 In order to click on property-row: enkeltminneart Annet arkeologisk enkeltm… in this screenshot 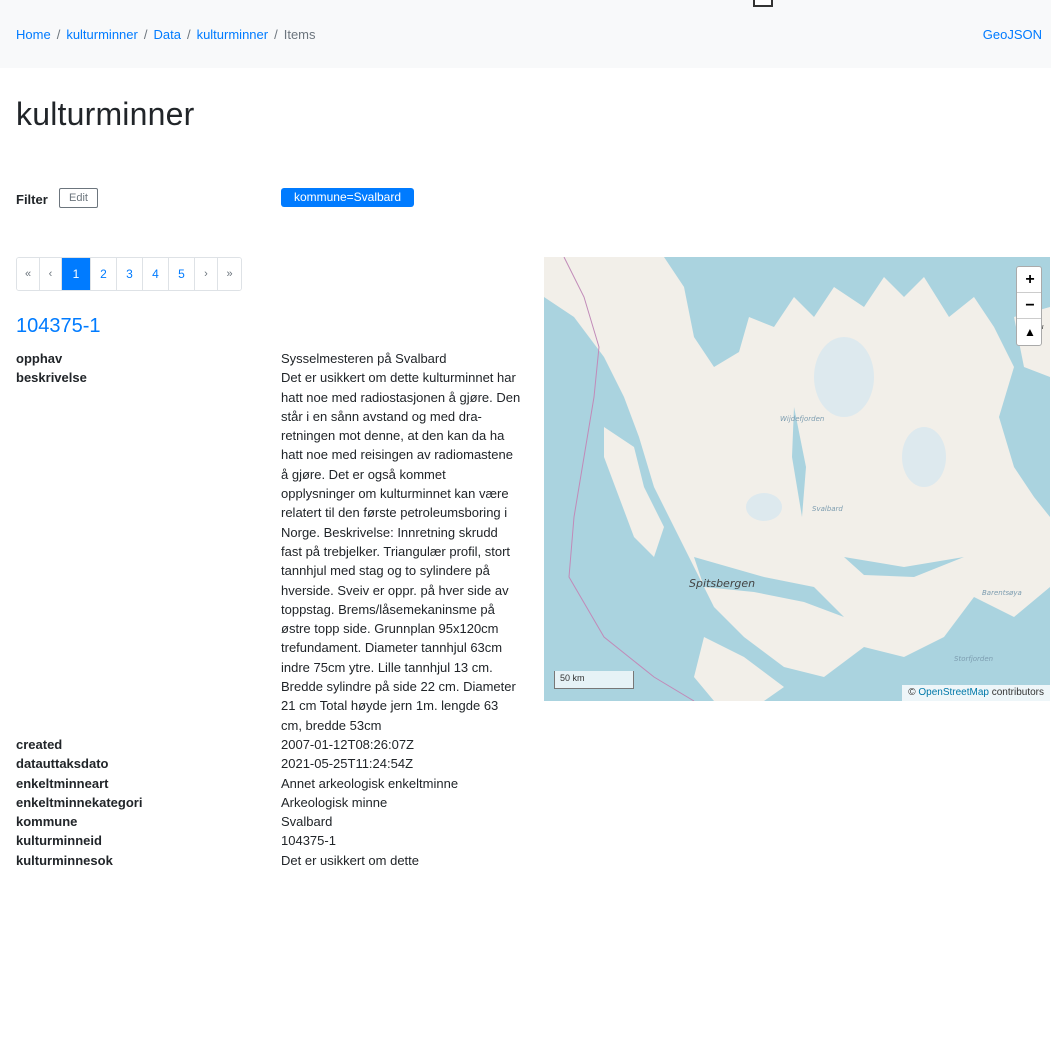, I will do `click(271, 783)`.